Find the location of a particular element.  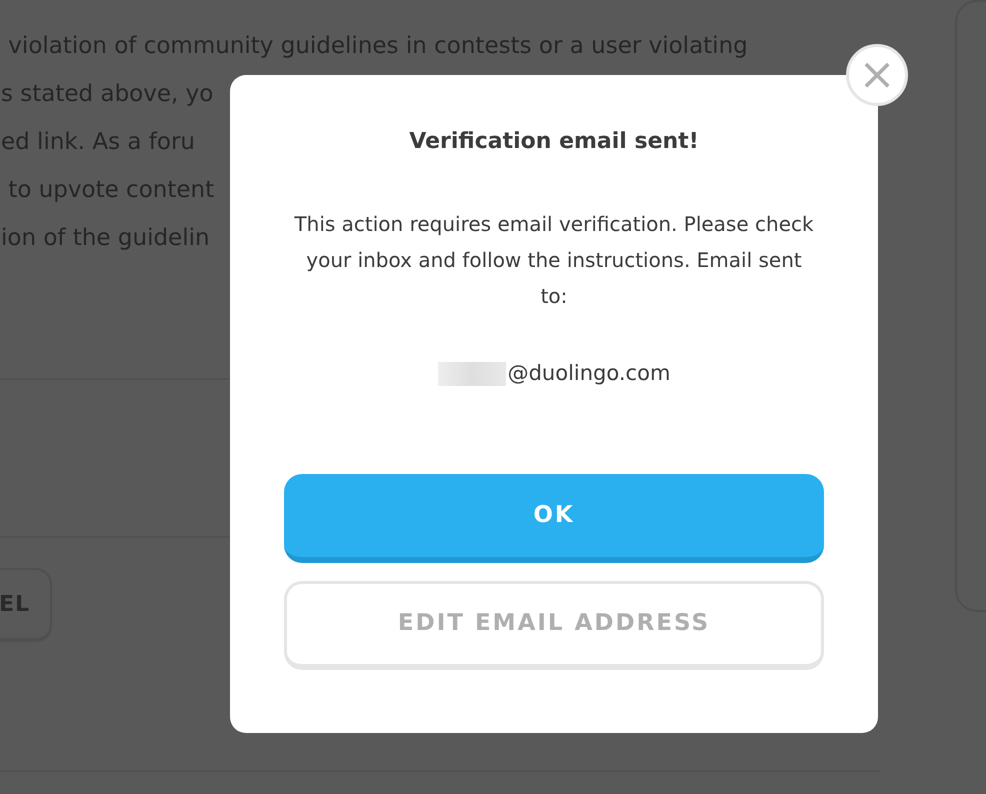

dialog-title: Verification email sent! is located at coordinates (554, 142).